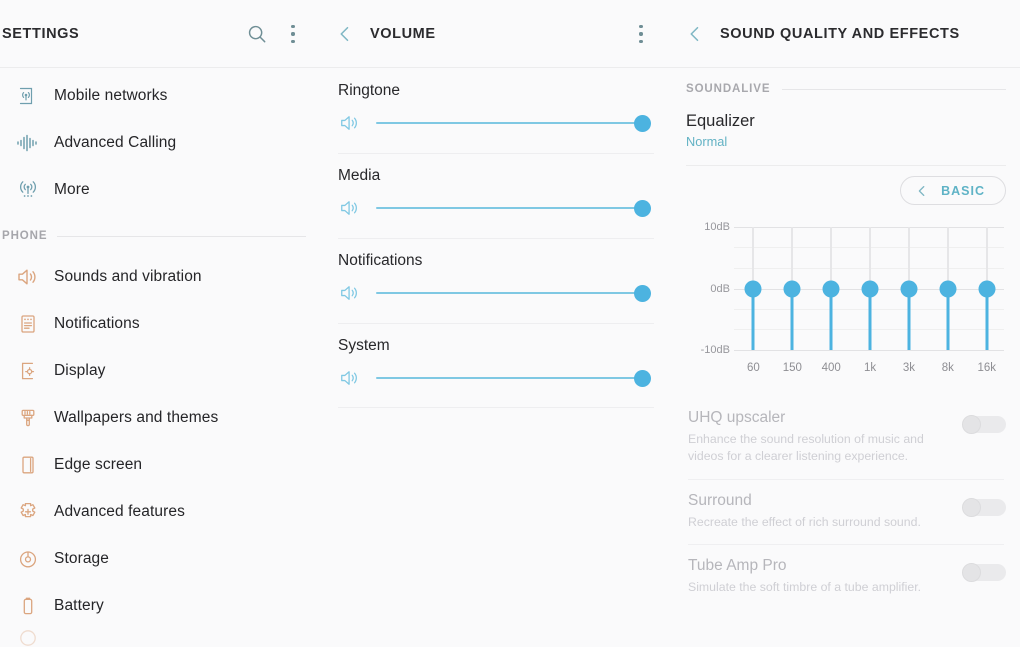 This screenshot has width=1020, height=647. What do you see at coordinates (160, 34) in the screenshot?
I see `settings-header: SETTINGS` at bounding box center [160, 34].